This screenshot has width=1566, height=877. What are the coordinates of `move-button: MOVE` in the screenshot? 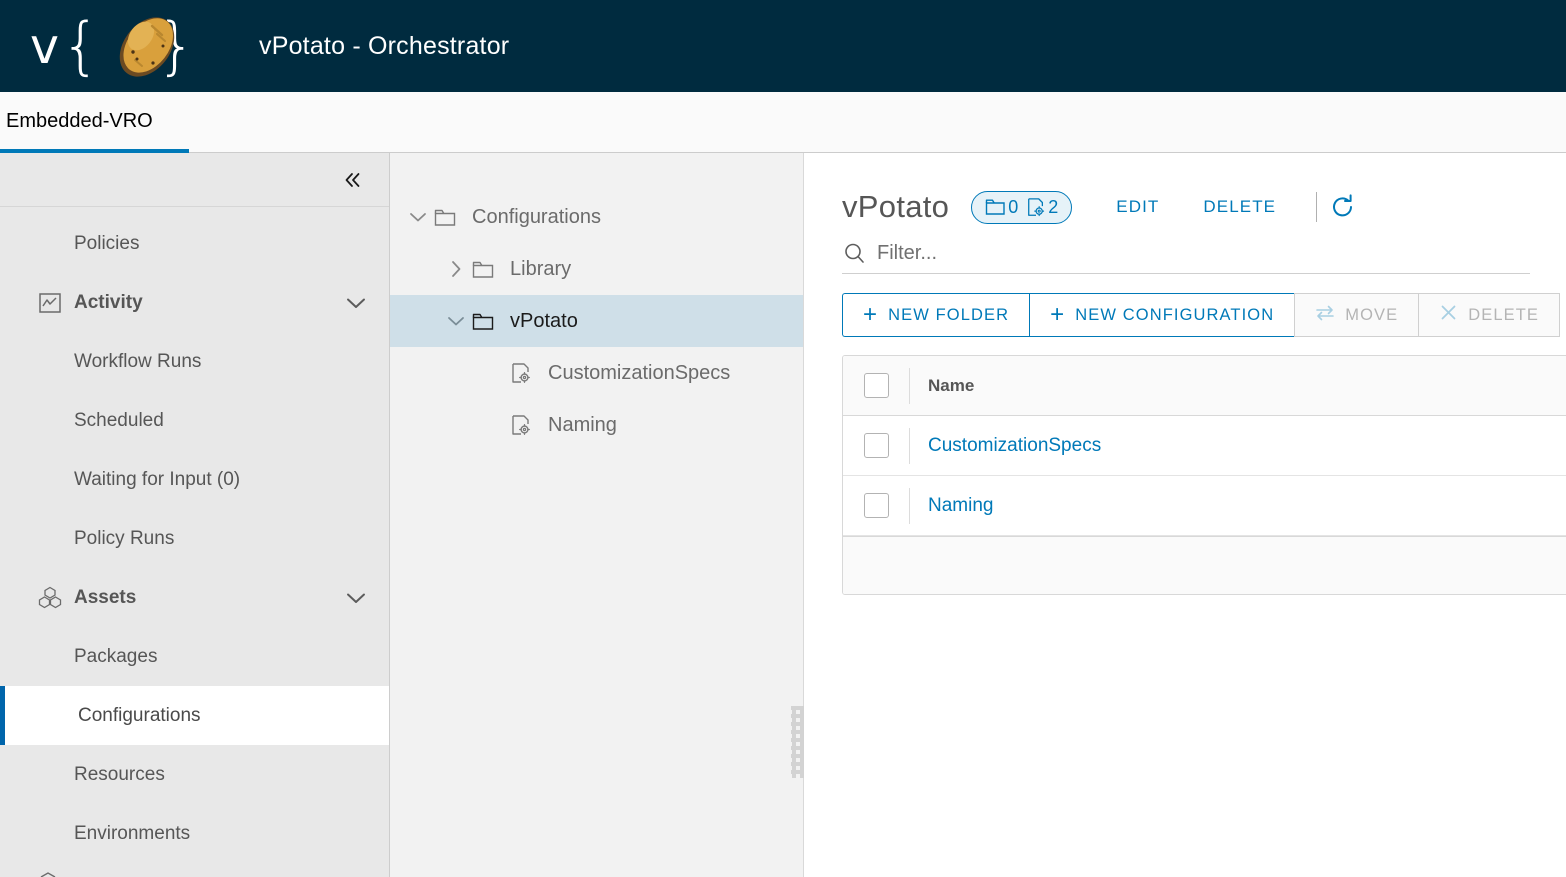 It's located at (1356, 315).